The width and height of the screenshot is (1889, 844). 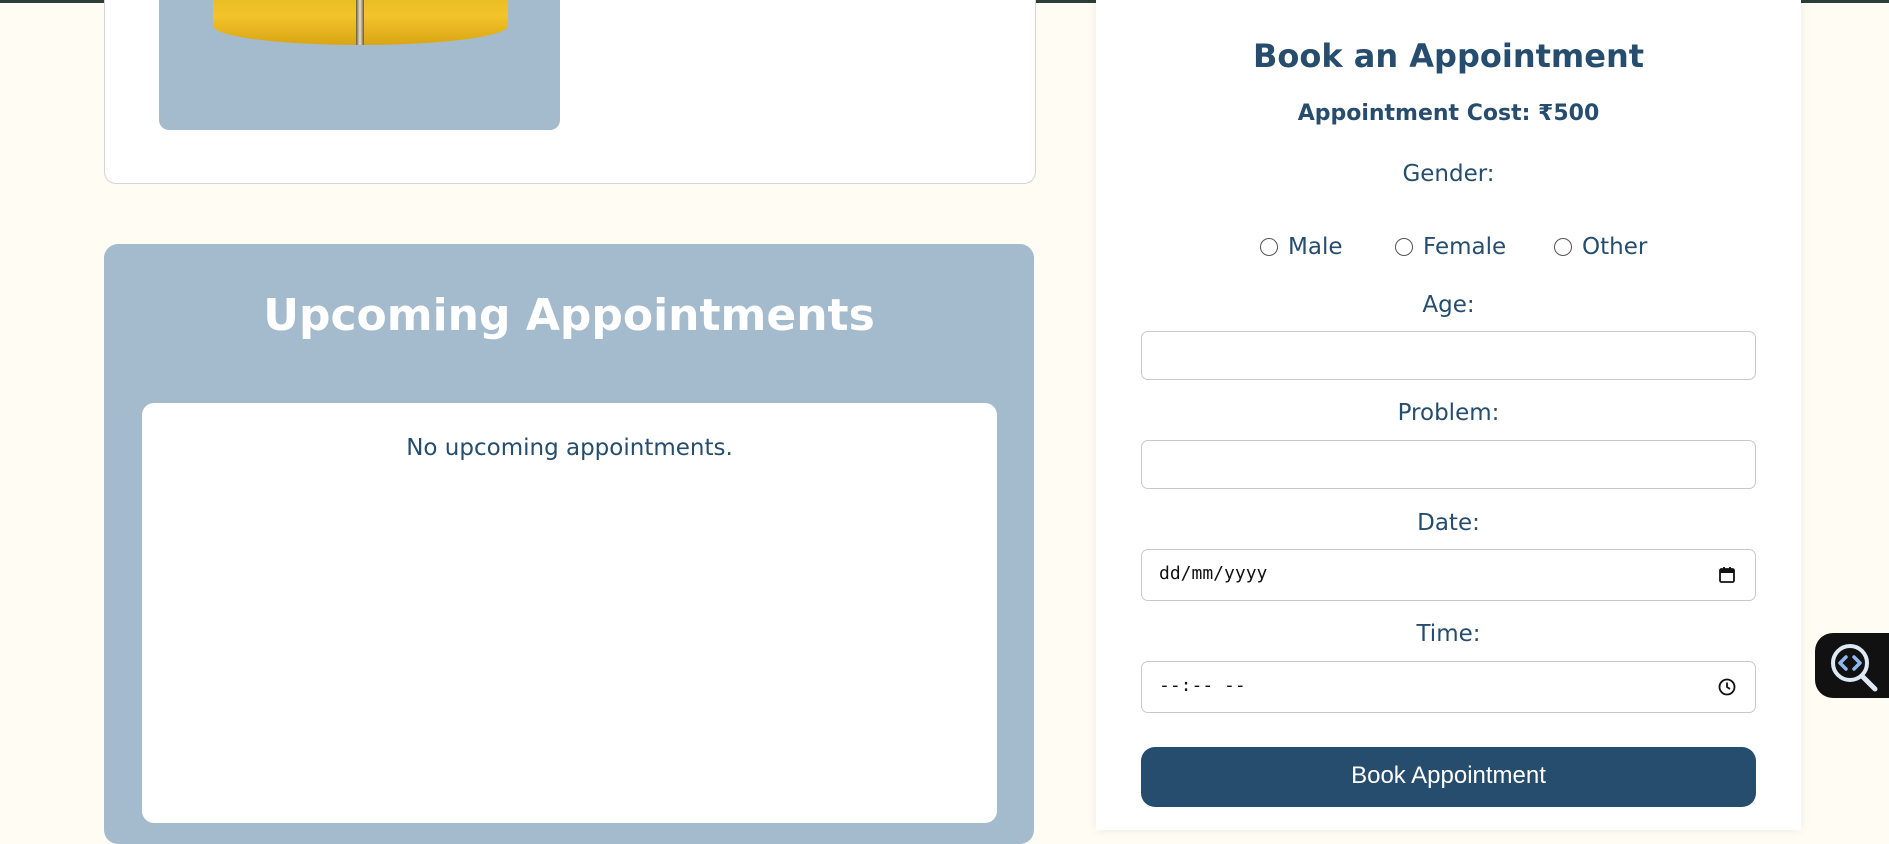 What do you see at coordinates (569, 315) in the screenshot?
I see `upcoming-appointments-title: Upcoming Appointments` at bounding box center [569, 315].